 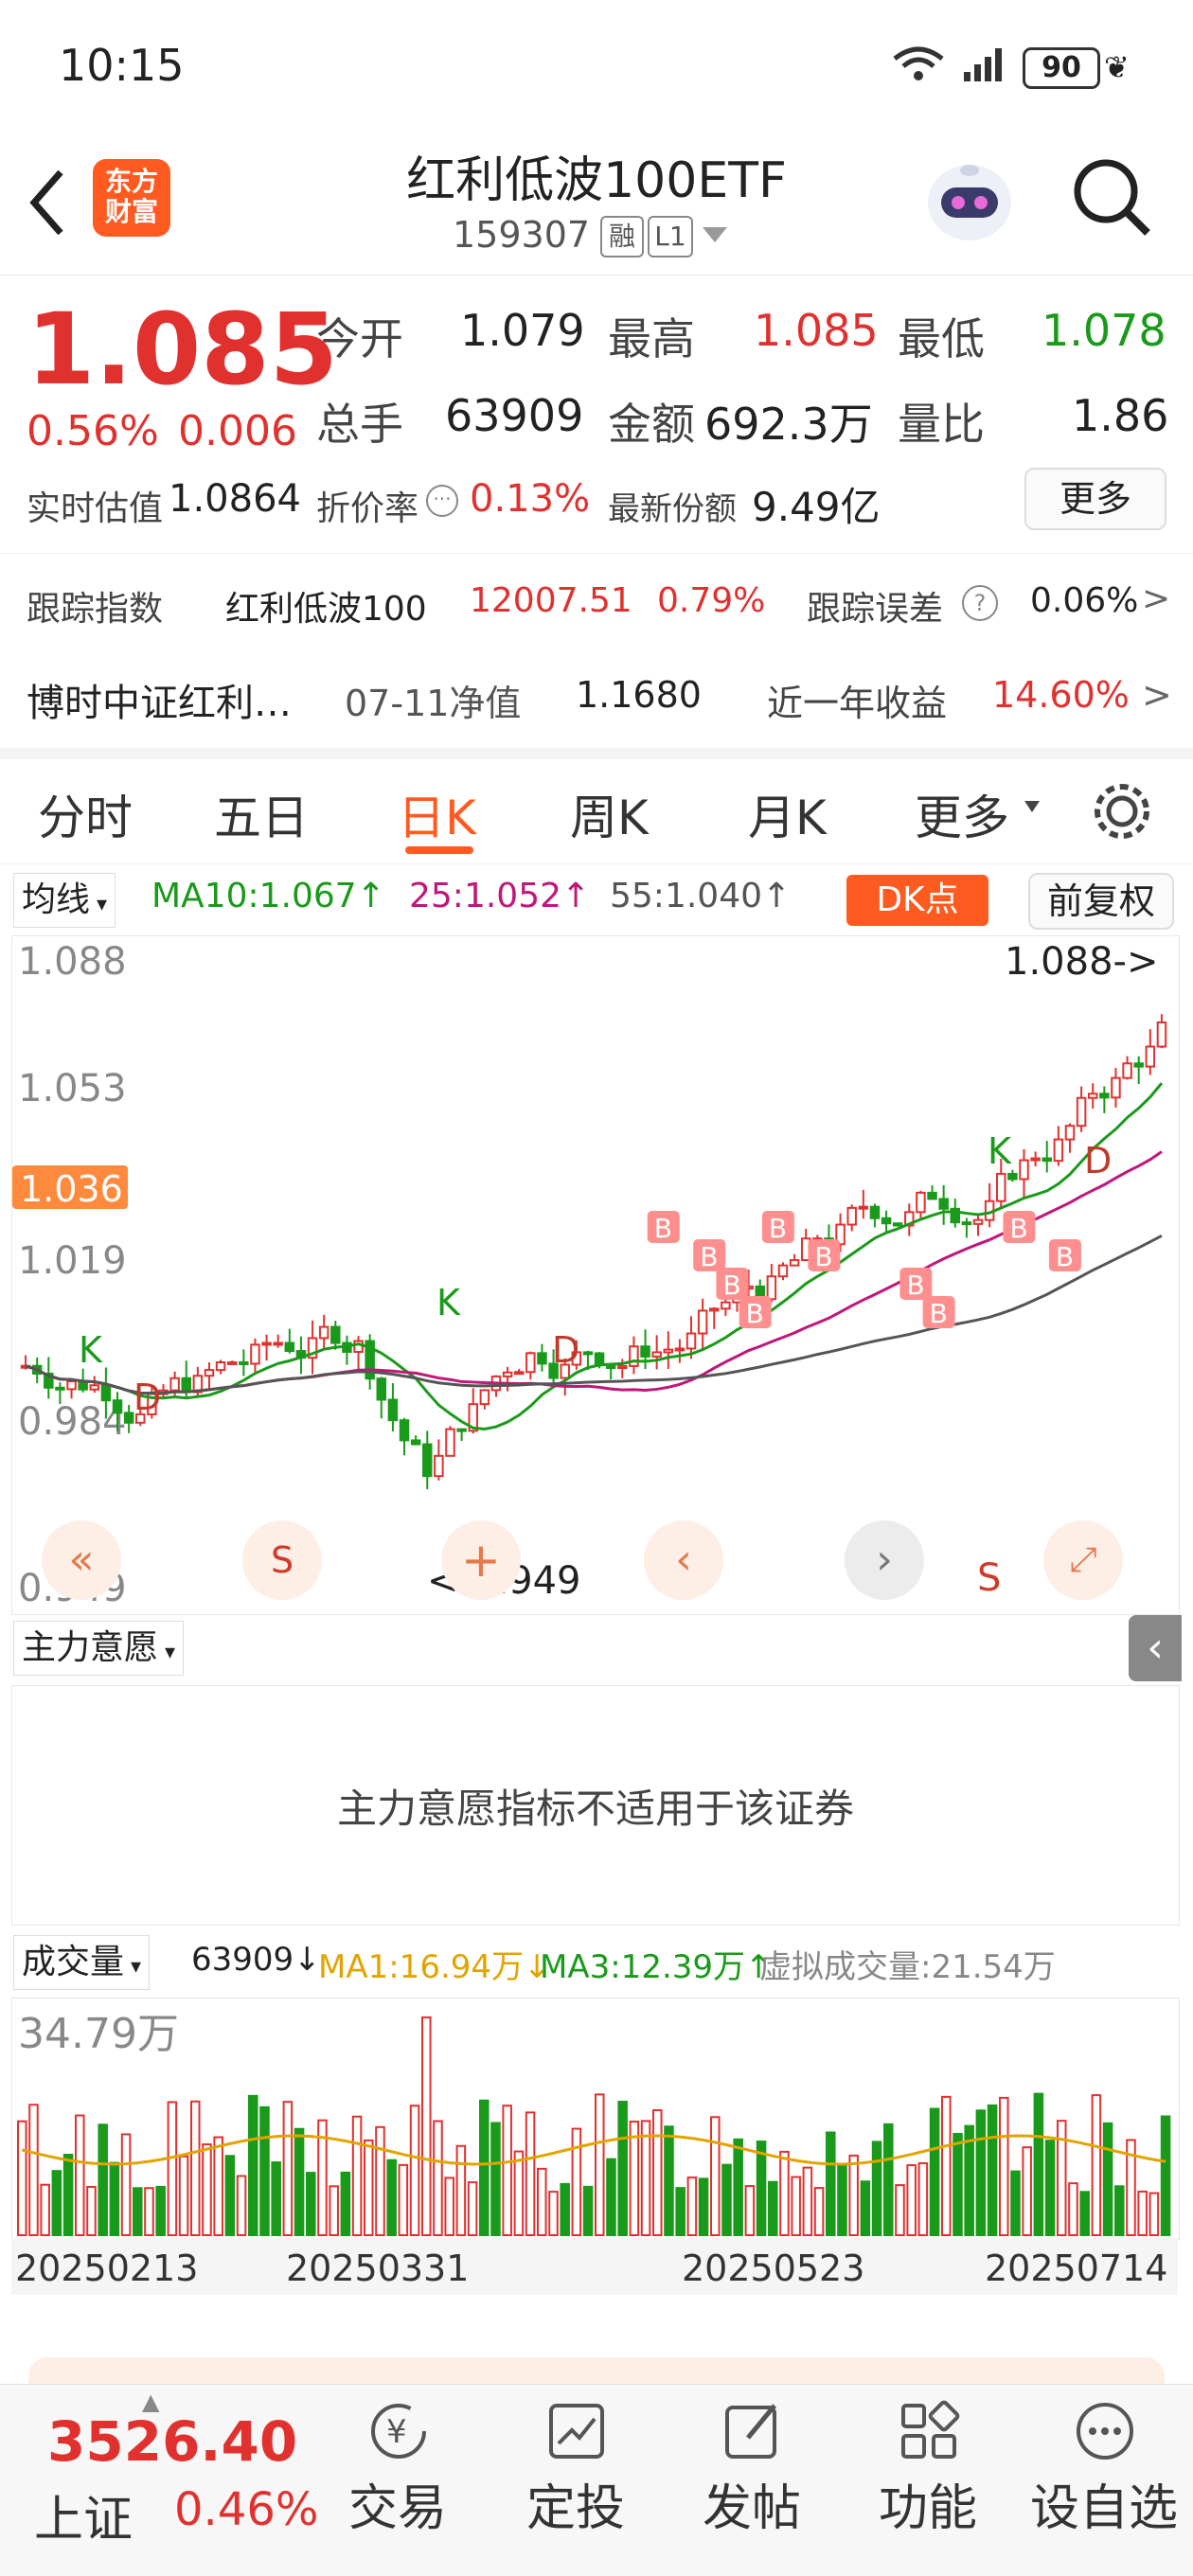 I want to click on tracking-index-name: 红利低波100, so click(x=326, y=606).